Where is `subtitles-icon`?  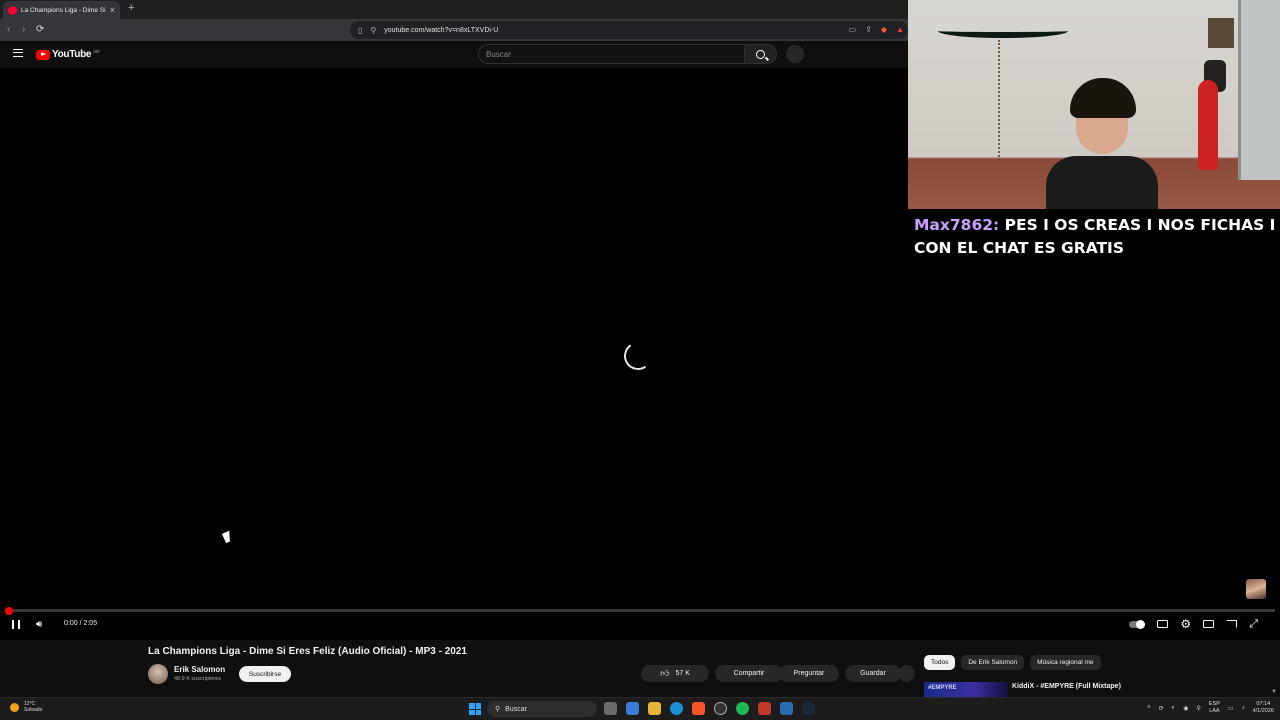
subtitles-icon is located at coordinates (1163, 624).